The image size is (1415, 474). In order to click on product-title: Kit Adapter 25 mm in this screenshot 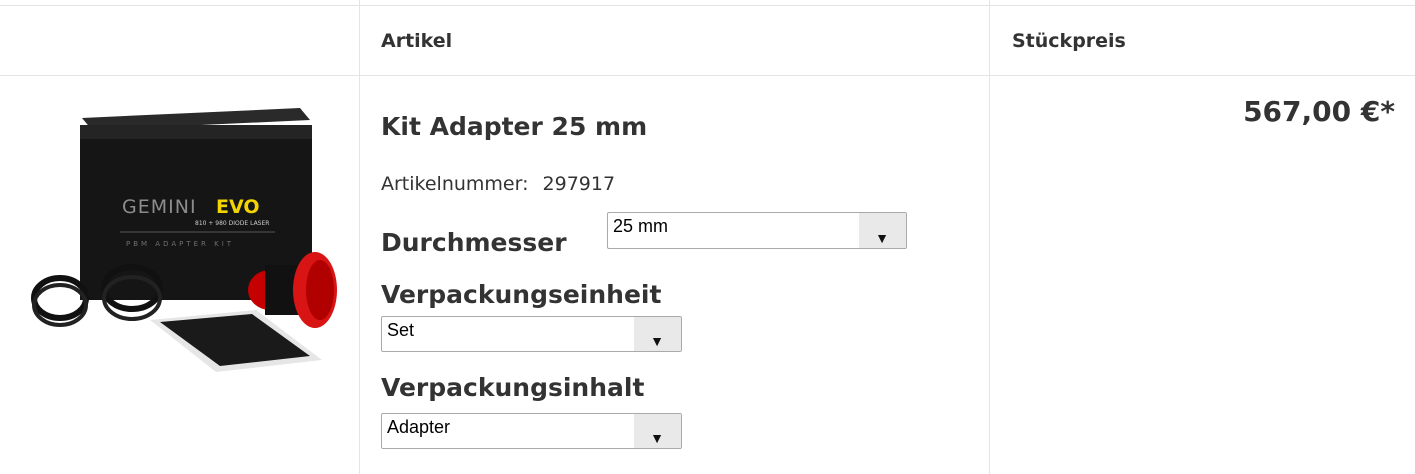, I will do `click(514, 126)`.